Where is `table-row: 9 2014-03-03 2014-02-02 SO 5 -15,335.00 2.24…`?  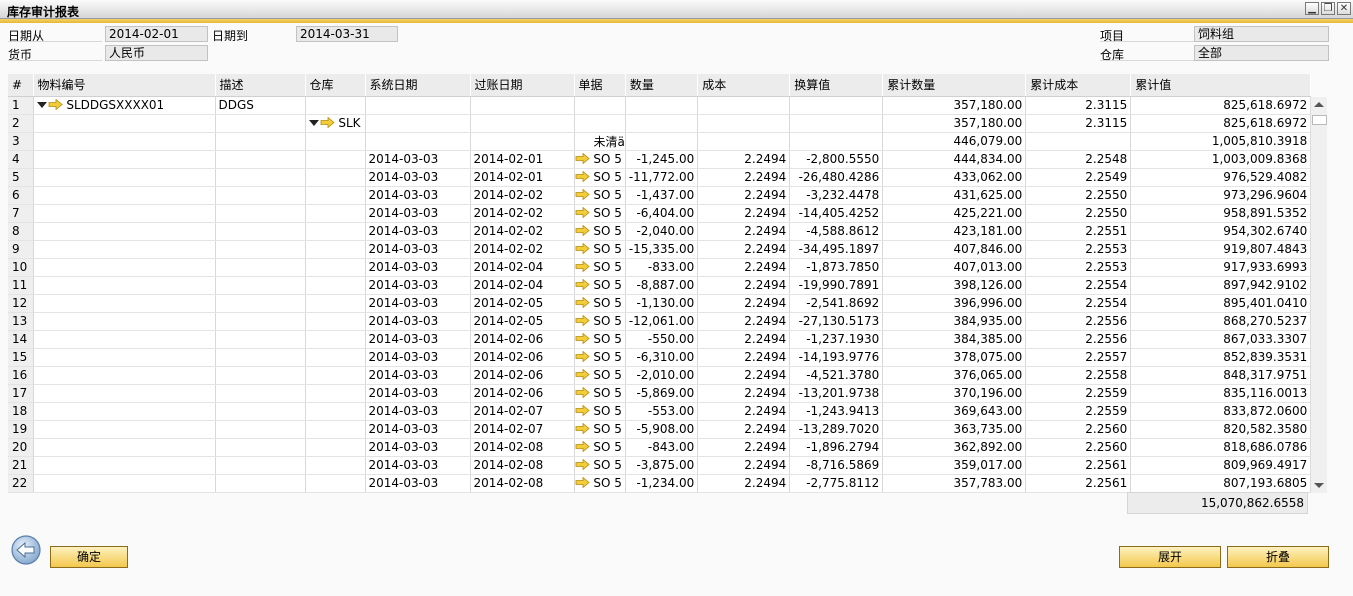 table-row: 9 2014-03-03 2014-02-02 SO 5 -15,335.00 2.24… is located at coordinates (660, 249).